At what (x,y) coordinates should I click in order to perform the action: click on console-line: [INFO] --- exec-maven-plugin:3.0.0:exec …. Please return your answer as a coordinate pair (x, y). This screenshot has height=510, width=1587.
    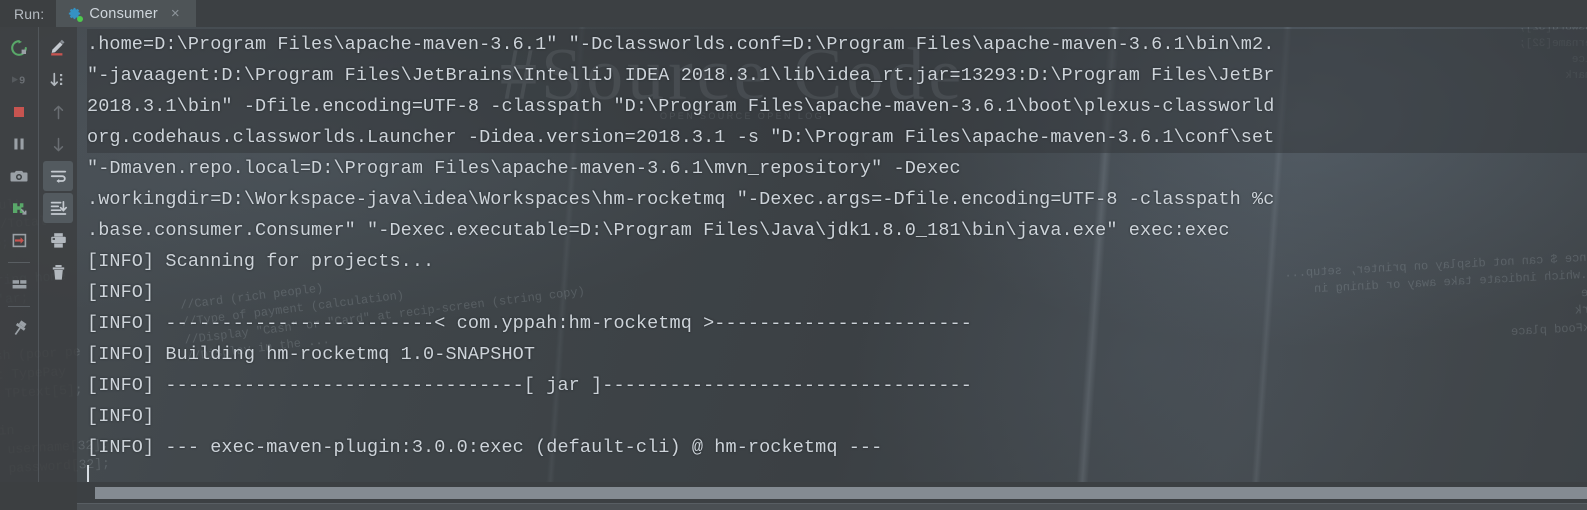
    Looking at the image, I should click on (485, 447).